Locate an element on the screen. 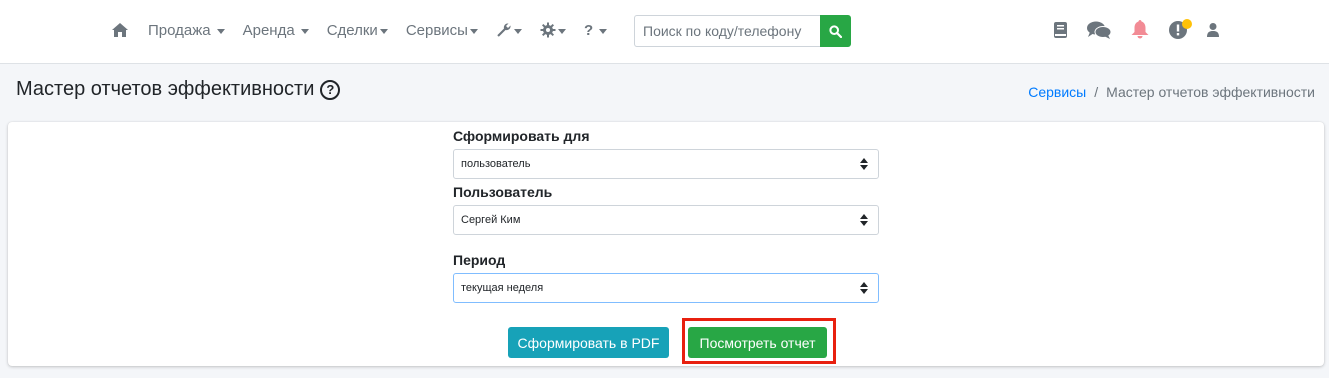  home-link is located at coordinates (120, 30).